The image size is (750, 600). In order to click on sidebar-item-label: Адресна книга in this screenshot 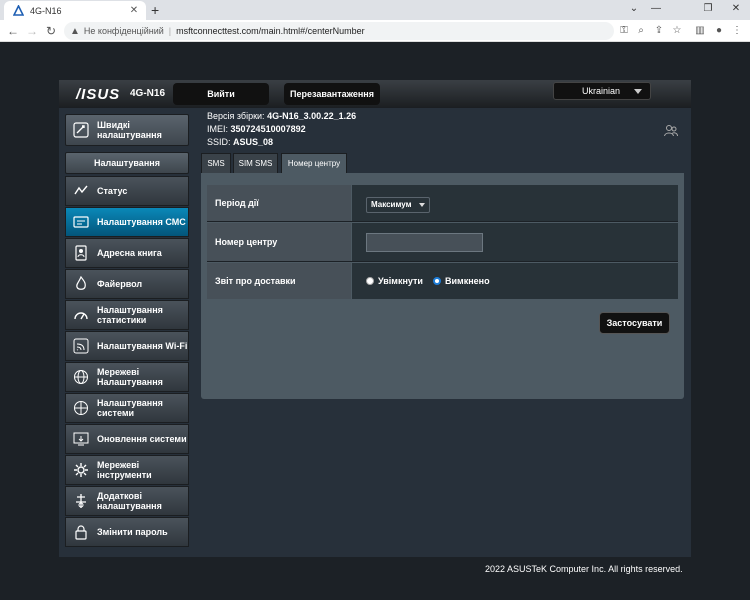, I will do `click(129, 253)`.